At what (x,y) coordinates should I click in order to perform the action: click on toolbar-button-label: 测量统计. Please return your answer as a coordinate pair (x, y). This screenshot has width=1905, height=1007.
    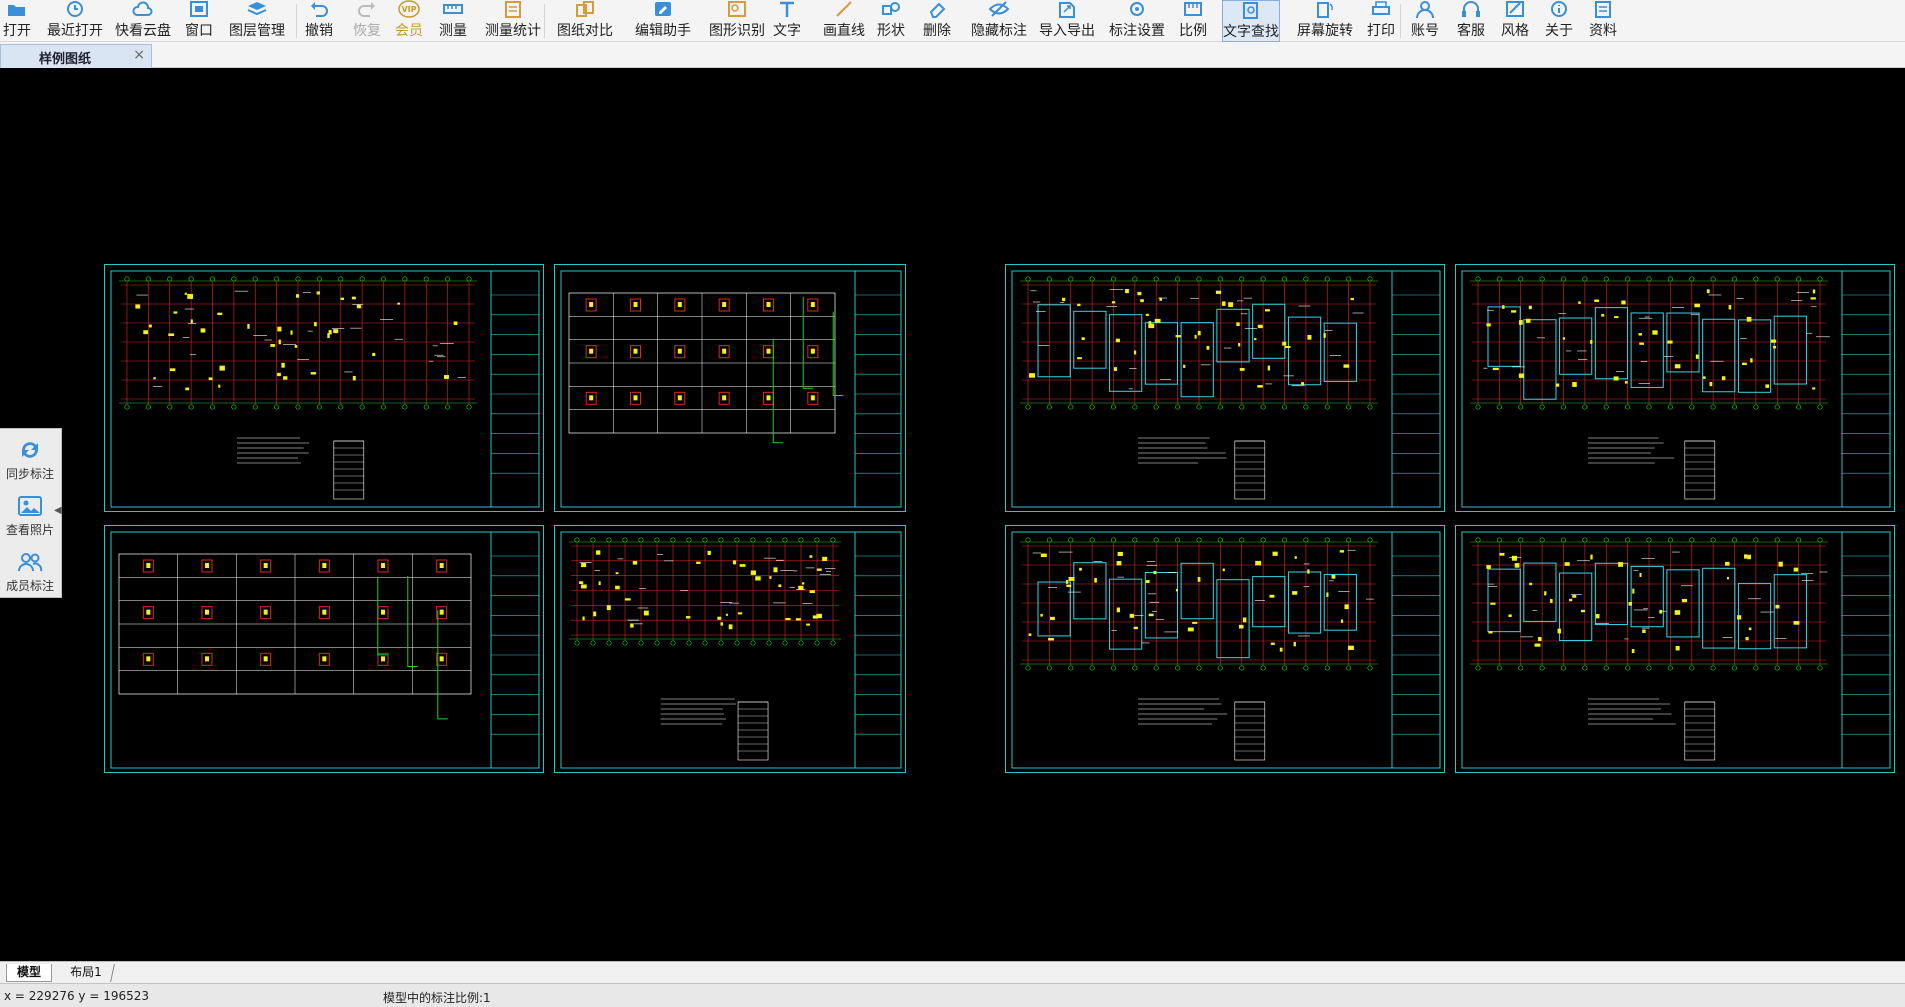
    Looking at the image, I should click on (513, 31).